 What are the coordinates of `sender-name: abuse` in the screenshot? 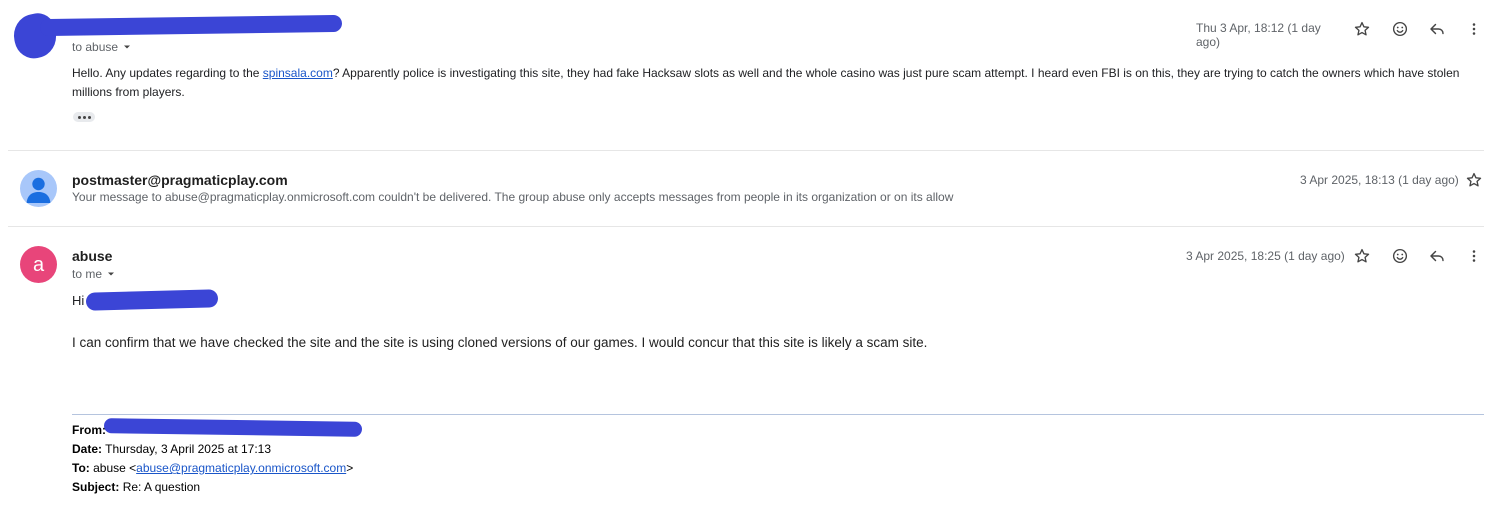 It's located at (92, 256).